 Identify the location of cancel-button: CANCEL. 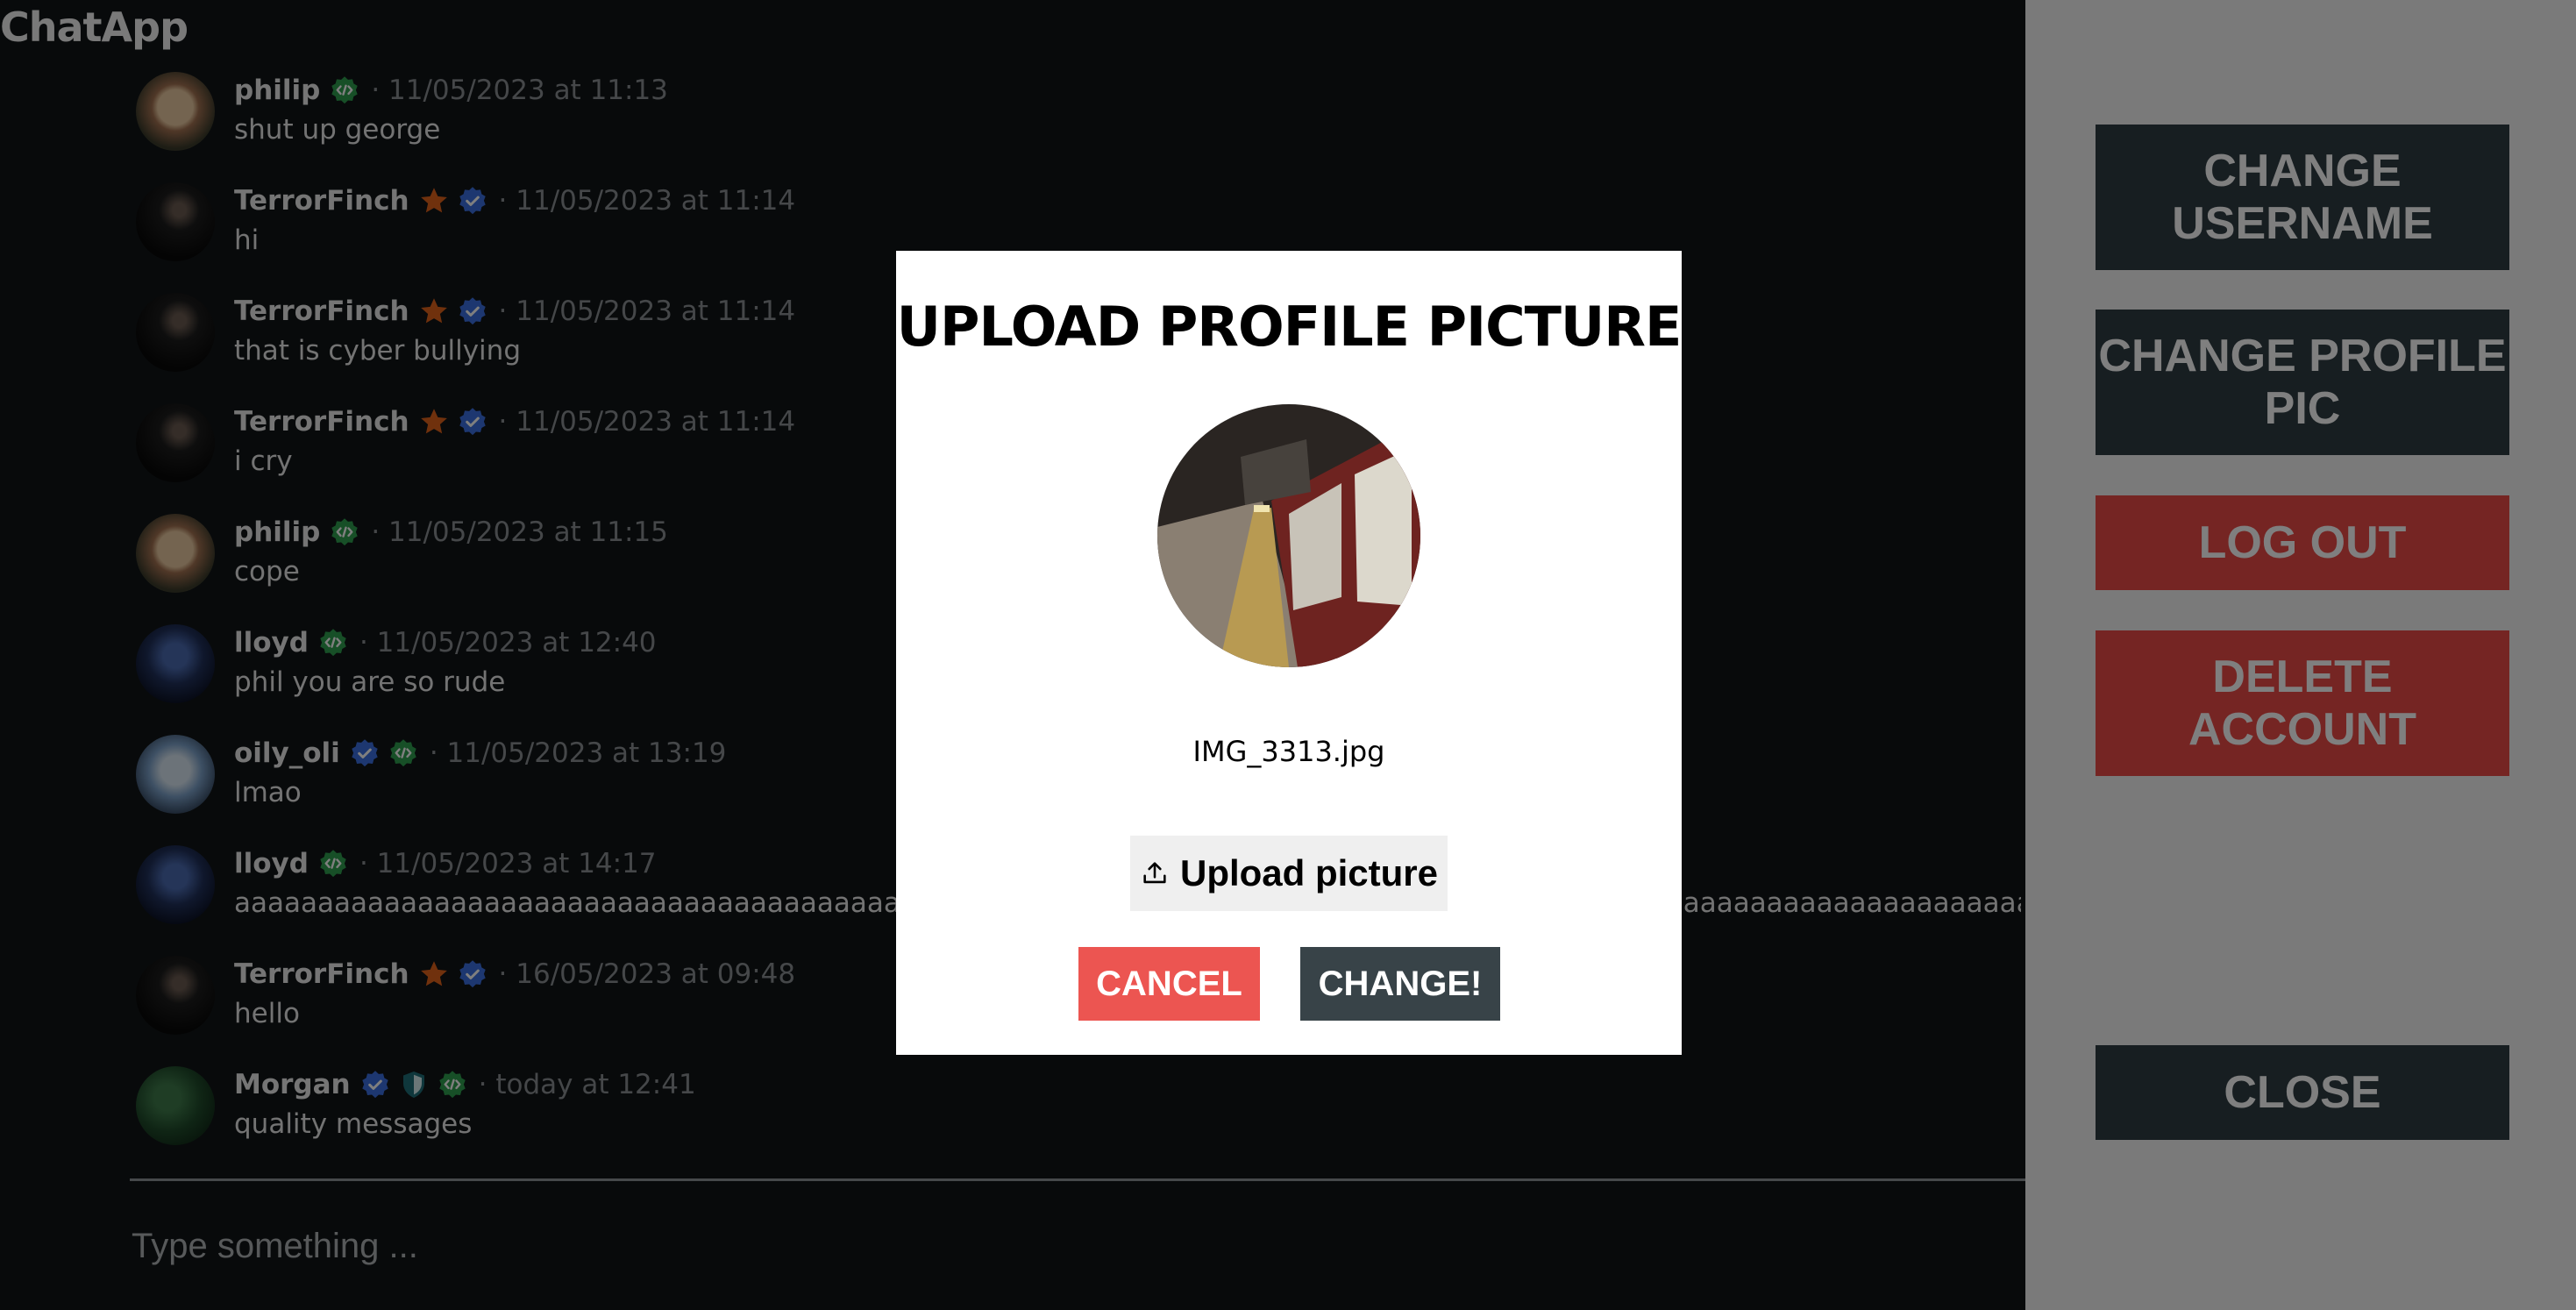
(1169, 984).